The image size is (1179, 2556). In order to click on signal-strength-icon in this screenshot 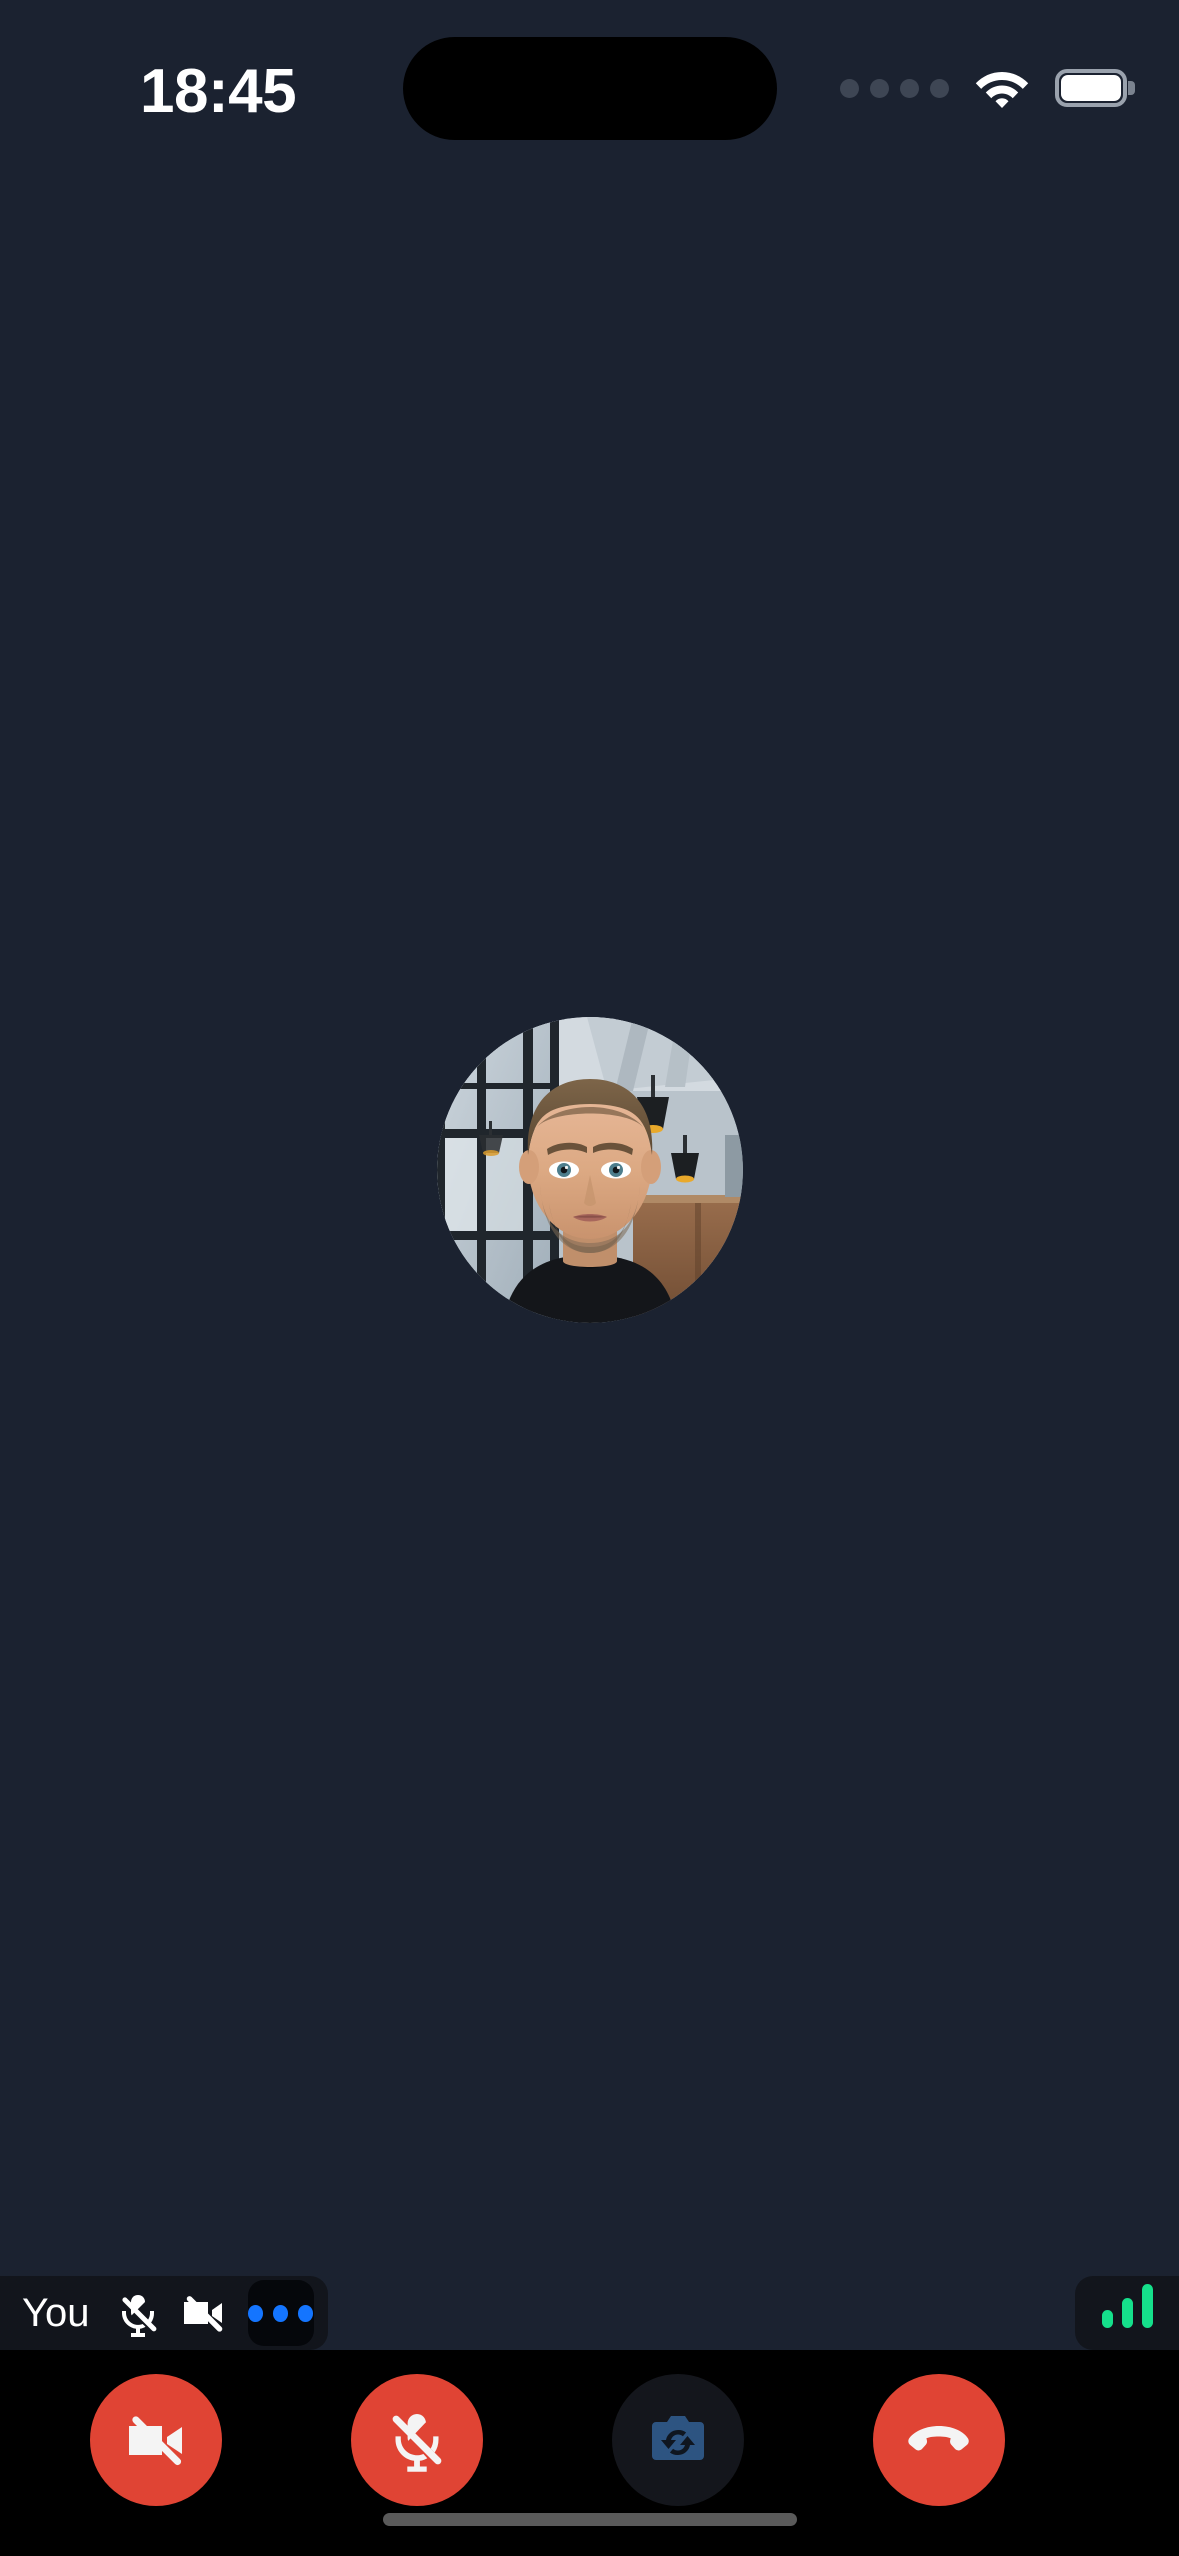, I will do `click(1127, 2313)`.